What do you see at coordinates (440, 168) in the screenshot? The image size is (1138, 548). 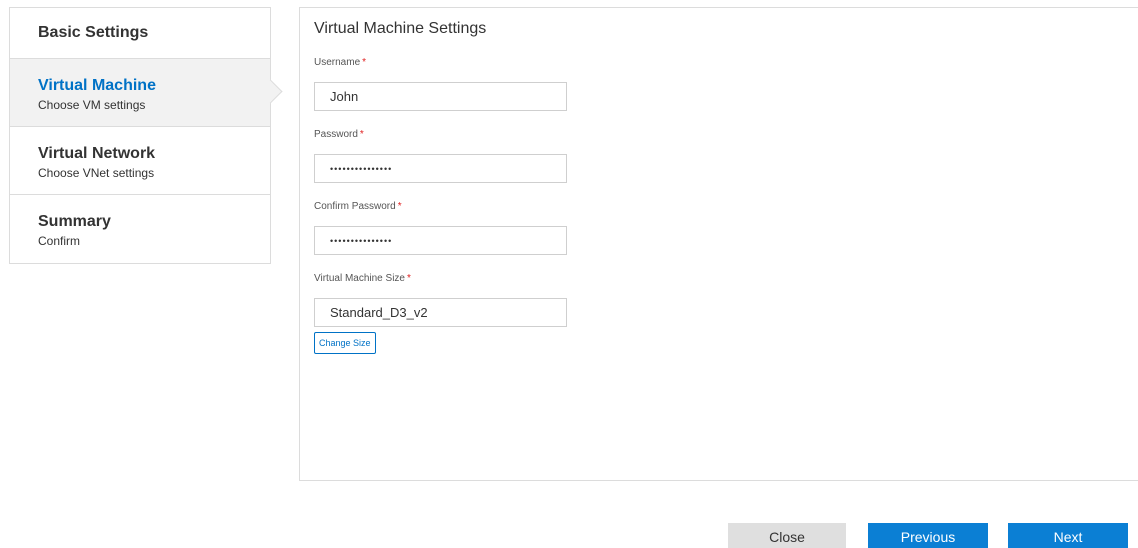 I see `password-input` at bounding box center [440, 168].